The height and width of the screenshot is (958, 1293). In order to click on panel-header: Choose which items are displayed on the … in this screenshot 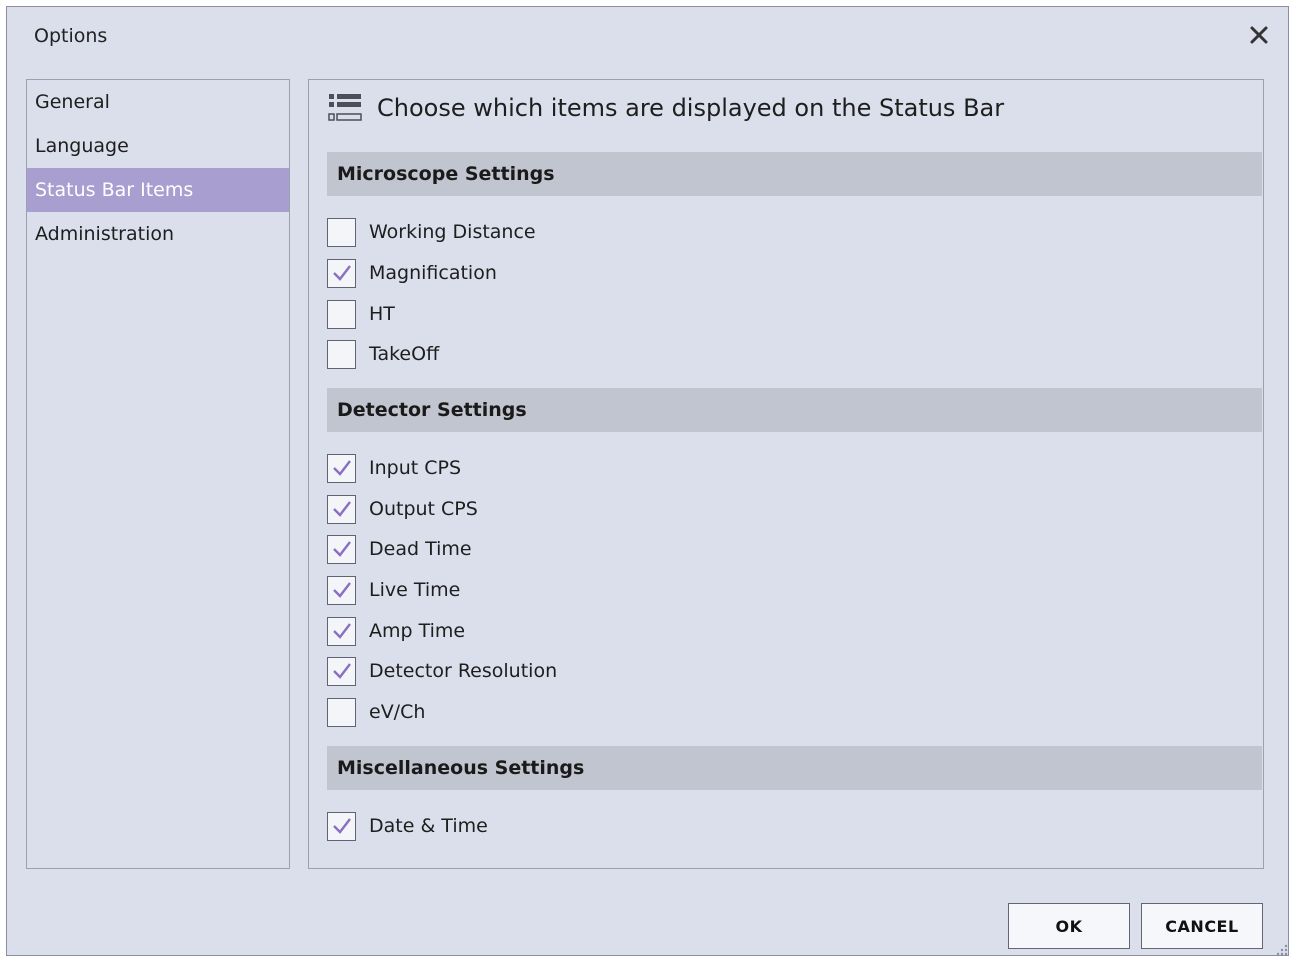, I will do `click(665, 108)`.